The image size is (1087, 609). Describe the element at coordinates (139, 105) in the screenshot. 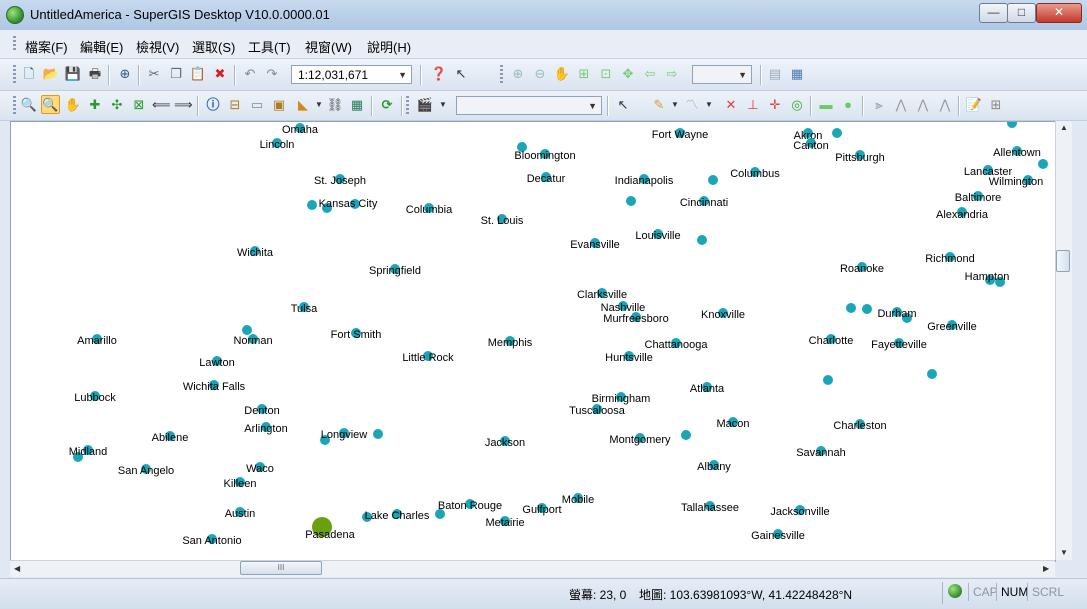

I see `zoom-layer-icon: ⊠` at that location.